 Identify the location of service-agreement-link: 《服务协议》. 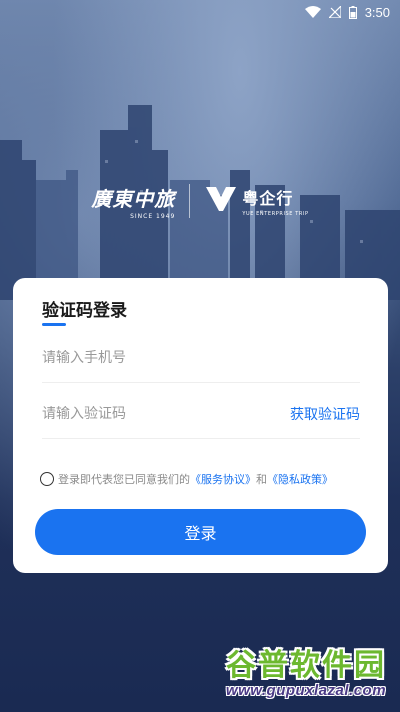
(223, 479).